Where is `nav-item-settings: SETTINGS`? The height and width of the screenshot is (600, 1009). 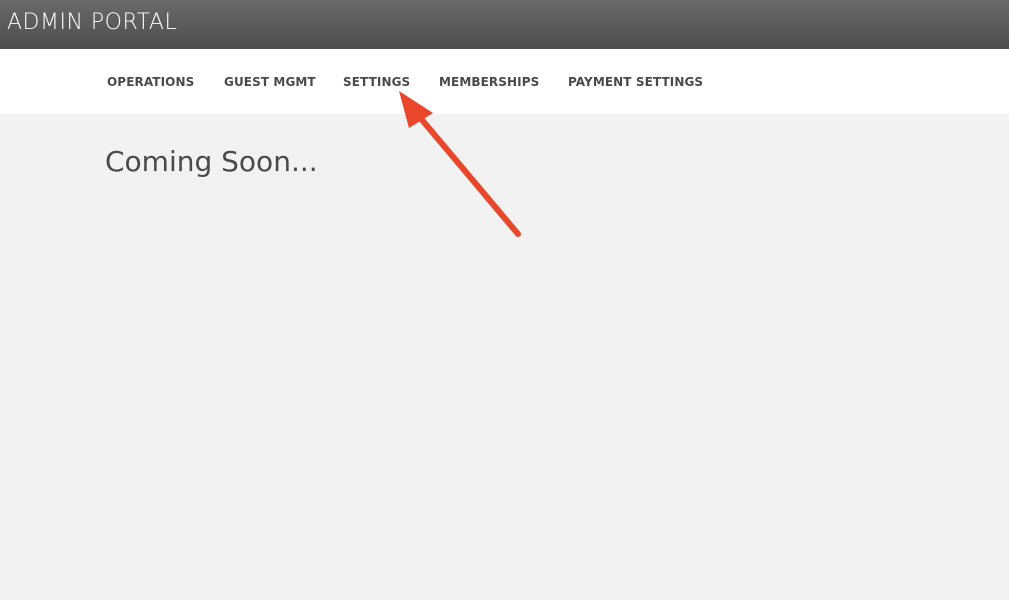
nav-item-settings: SETTINGS is located at coordinates (376, 82).